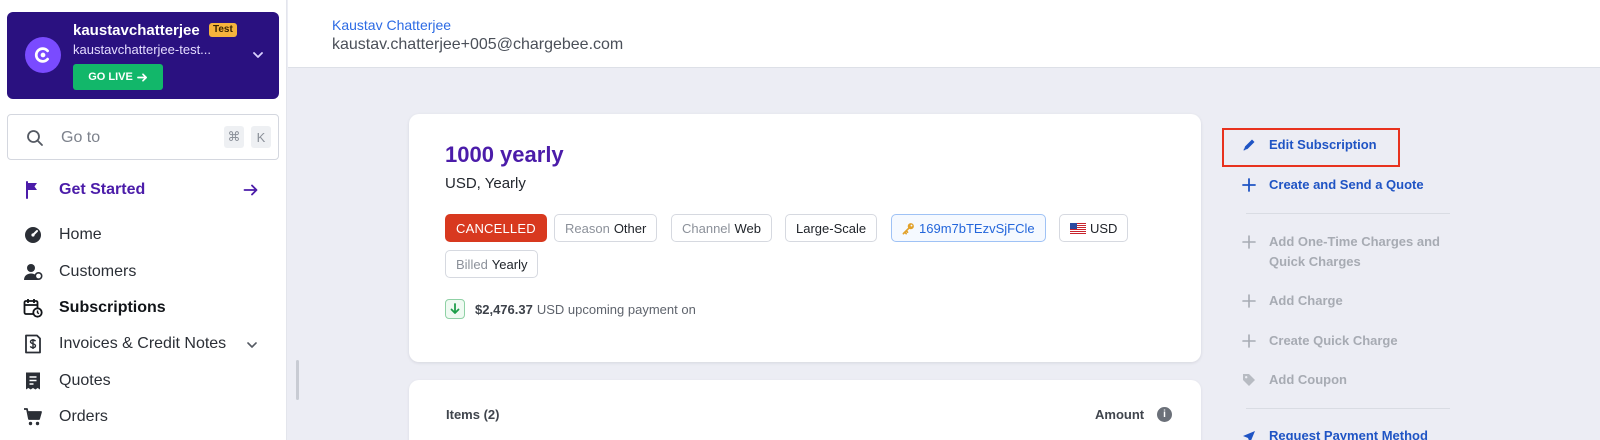 This screenshot has width=1600, height=440. I want to click on quote-icon, so click(33, 381).